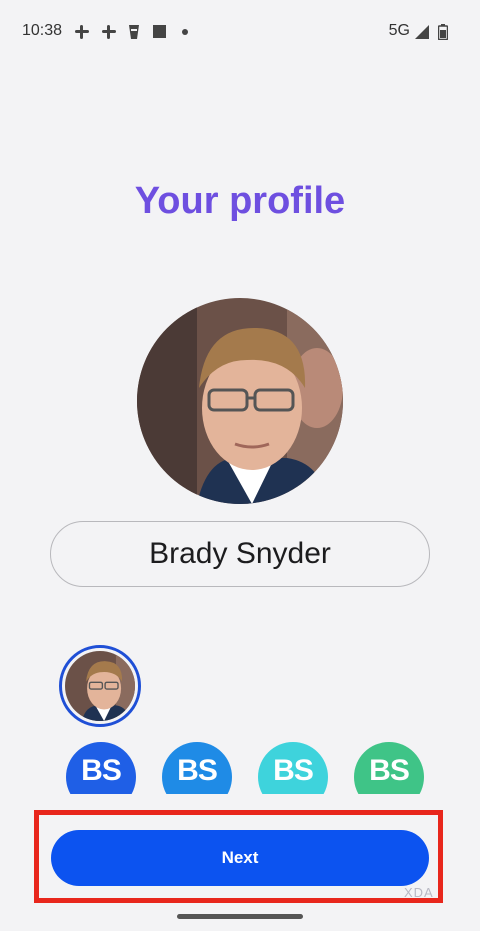 The width and height of the screenshot is (480, 931). I want to click on dot-icon, so click(185, 32).